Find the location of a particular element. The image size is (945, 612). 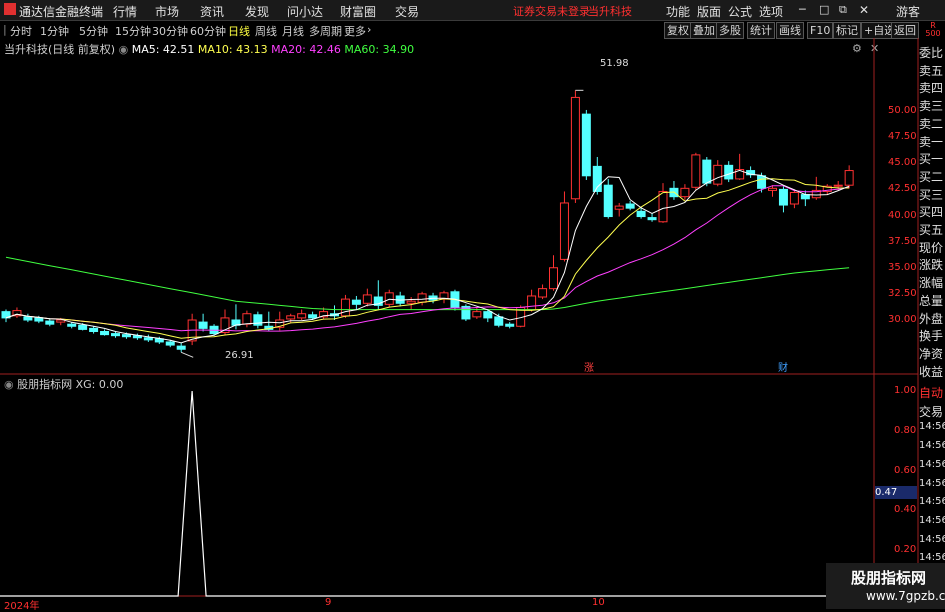

indicator-tick-label: 1.00 is located at coordinates (905, 390).